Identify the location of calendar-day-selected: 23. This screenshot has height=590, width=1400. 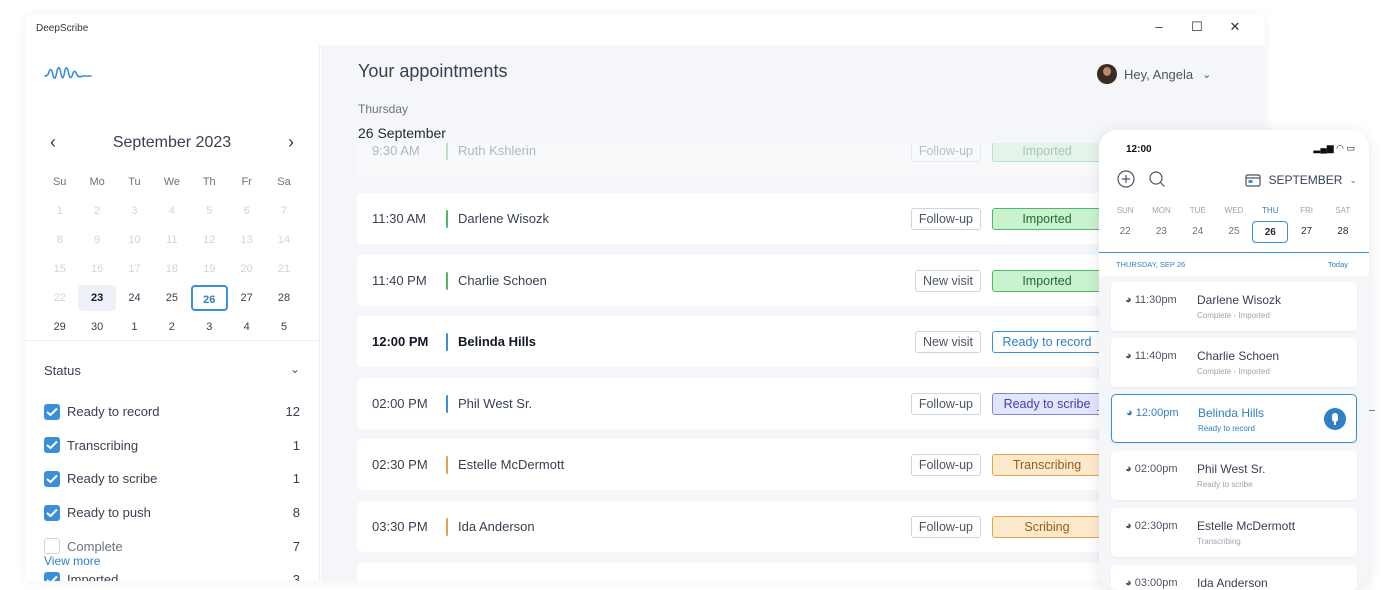
(97, 297).